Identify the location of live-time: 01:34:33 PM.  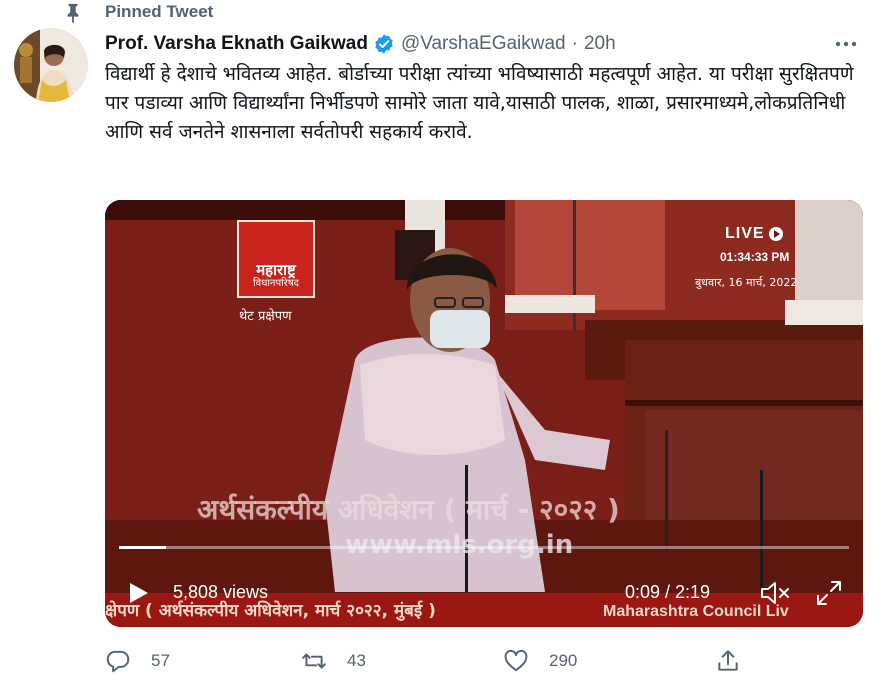
(755, 257).